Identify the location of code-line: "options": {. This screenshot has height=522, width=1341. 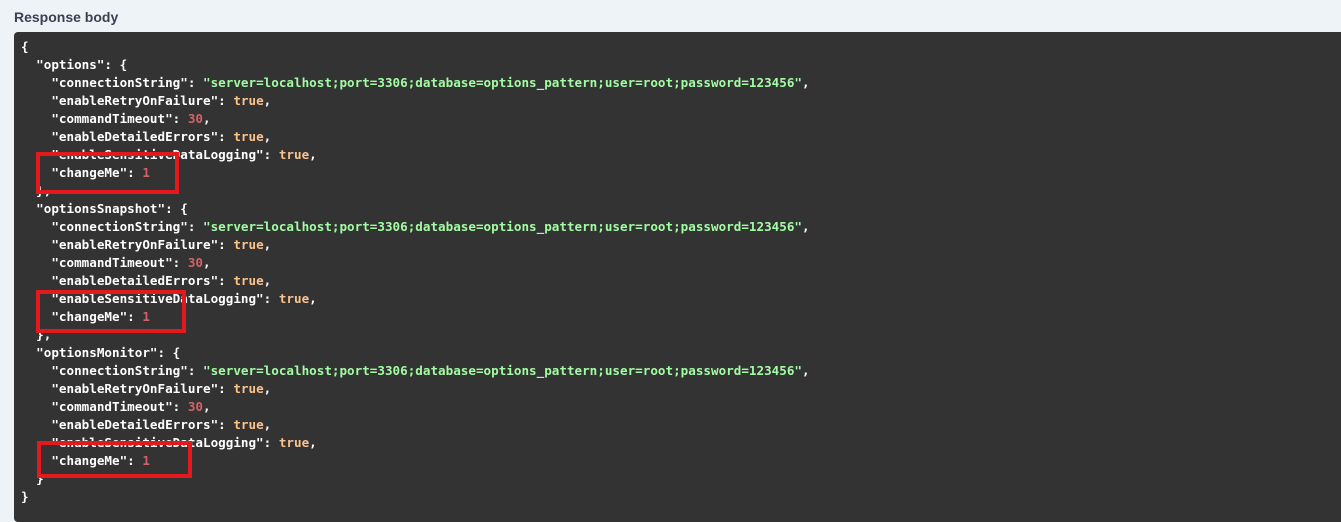
(415, 65).